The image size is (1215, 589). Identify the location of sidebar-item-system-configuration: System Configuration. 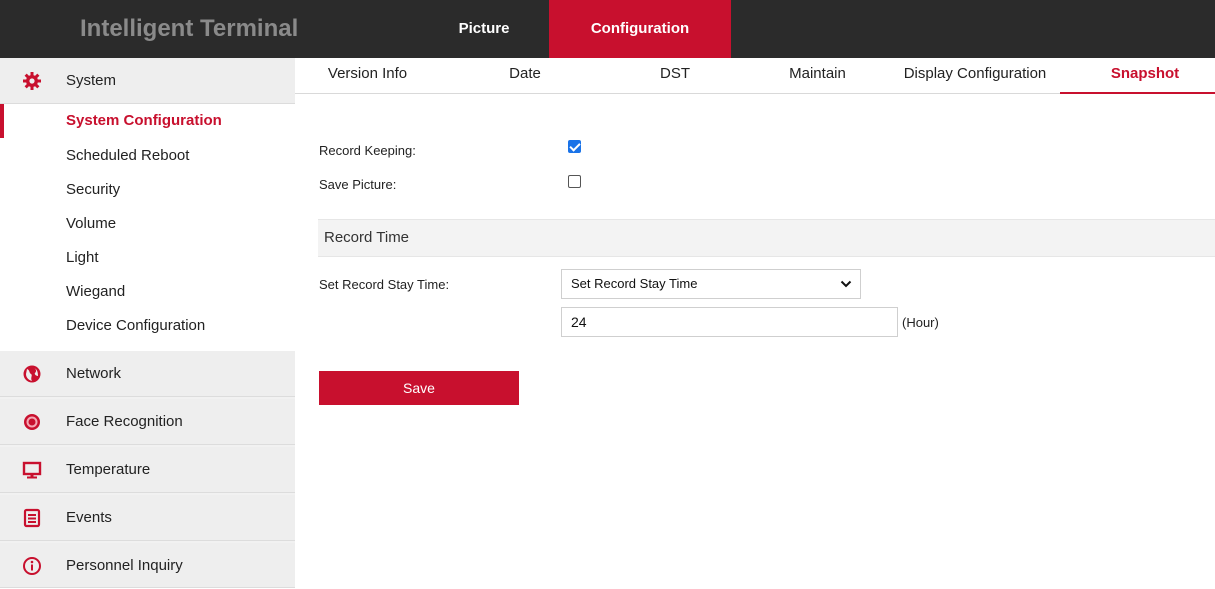
(147, 121).